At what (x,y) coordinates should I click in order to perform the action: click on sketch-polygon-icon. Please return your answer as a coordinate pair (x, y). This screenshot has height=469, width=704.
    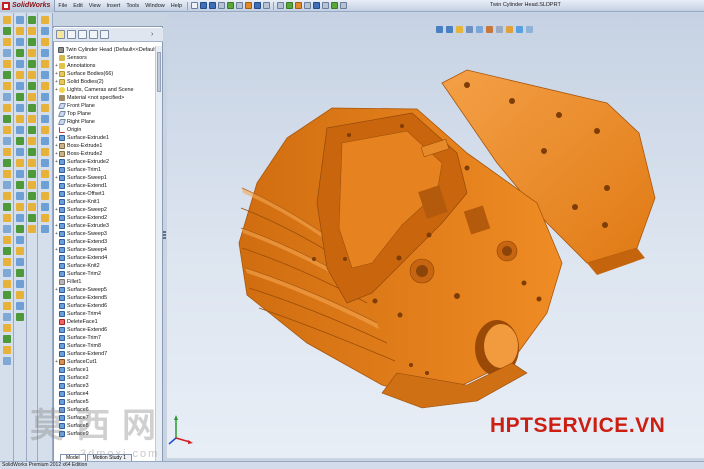
    Looking at the image, I should click on (32, 97).